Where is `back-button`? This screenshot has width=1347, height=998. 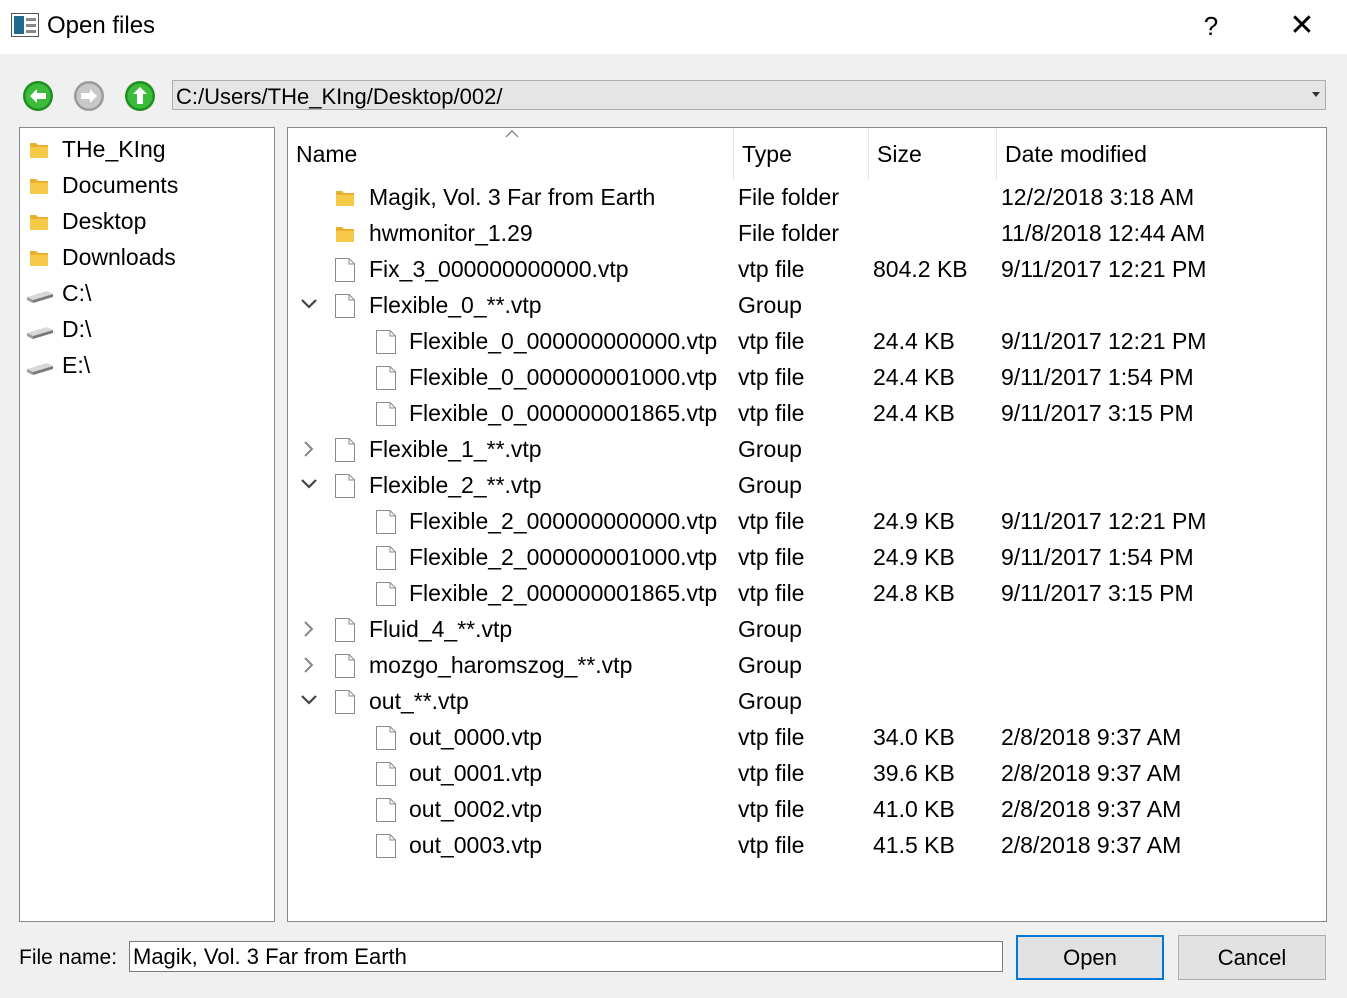 back-button is located at coordinates (38, 96).